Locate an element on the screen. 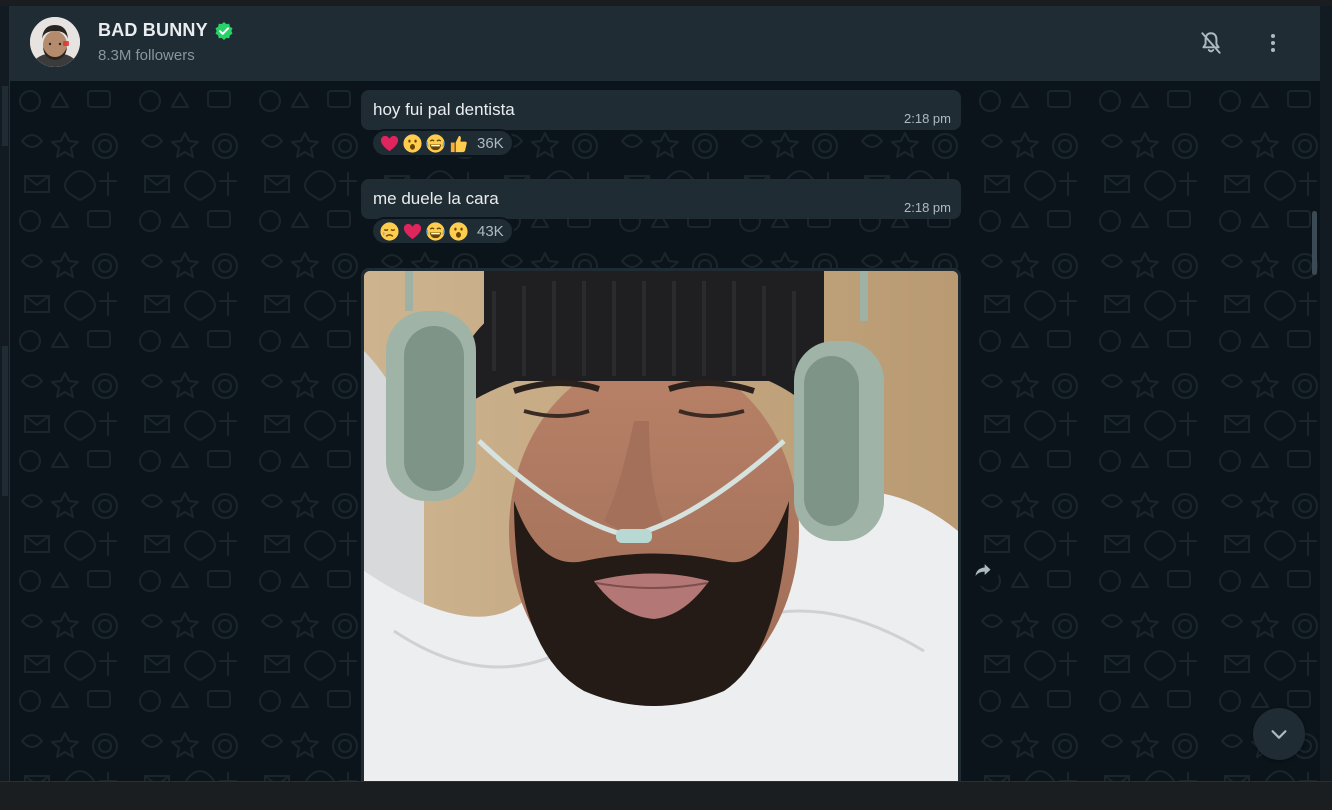 Image resolution: width=1332 pixels, height=810 pixels. channel-name: BAD BUNNY is located at coordinates (153, 30).